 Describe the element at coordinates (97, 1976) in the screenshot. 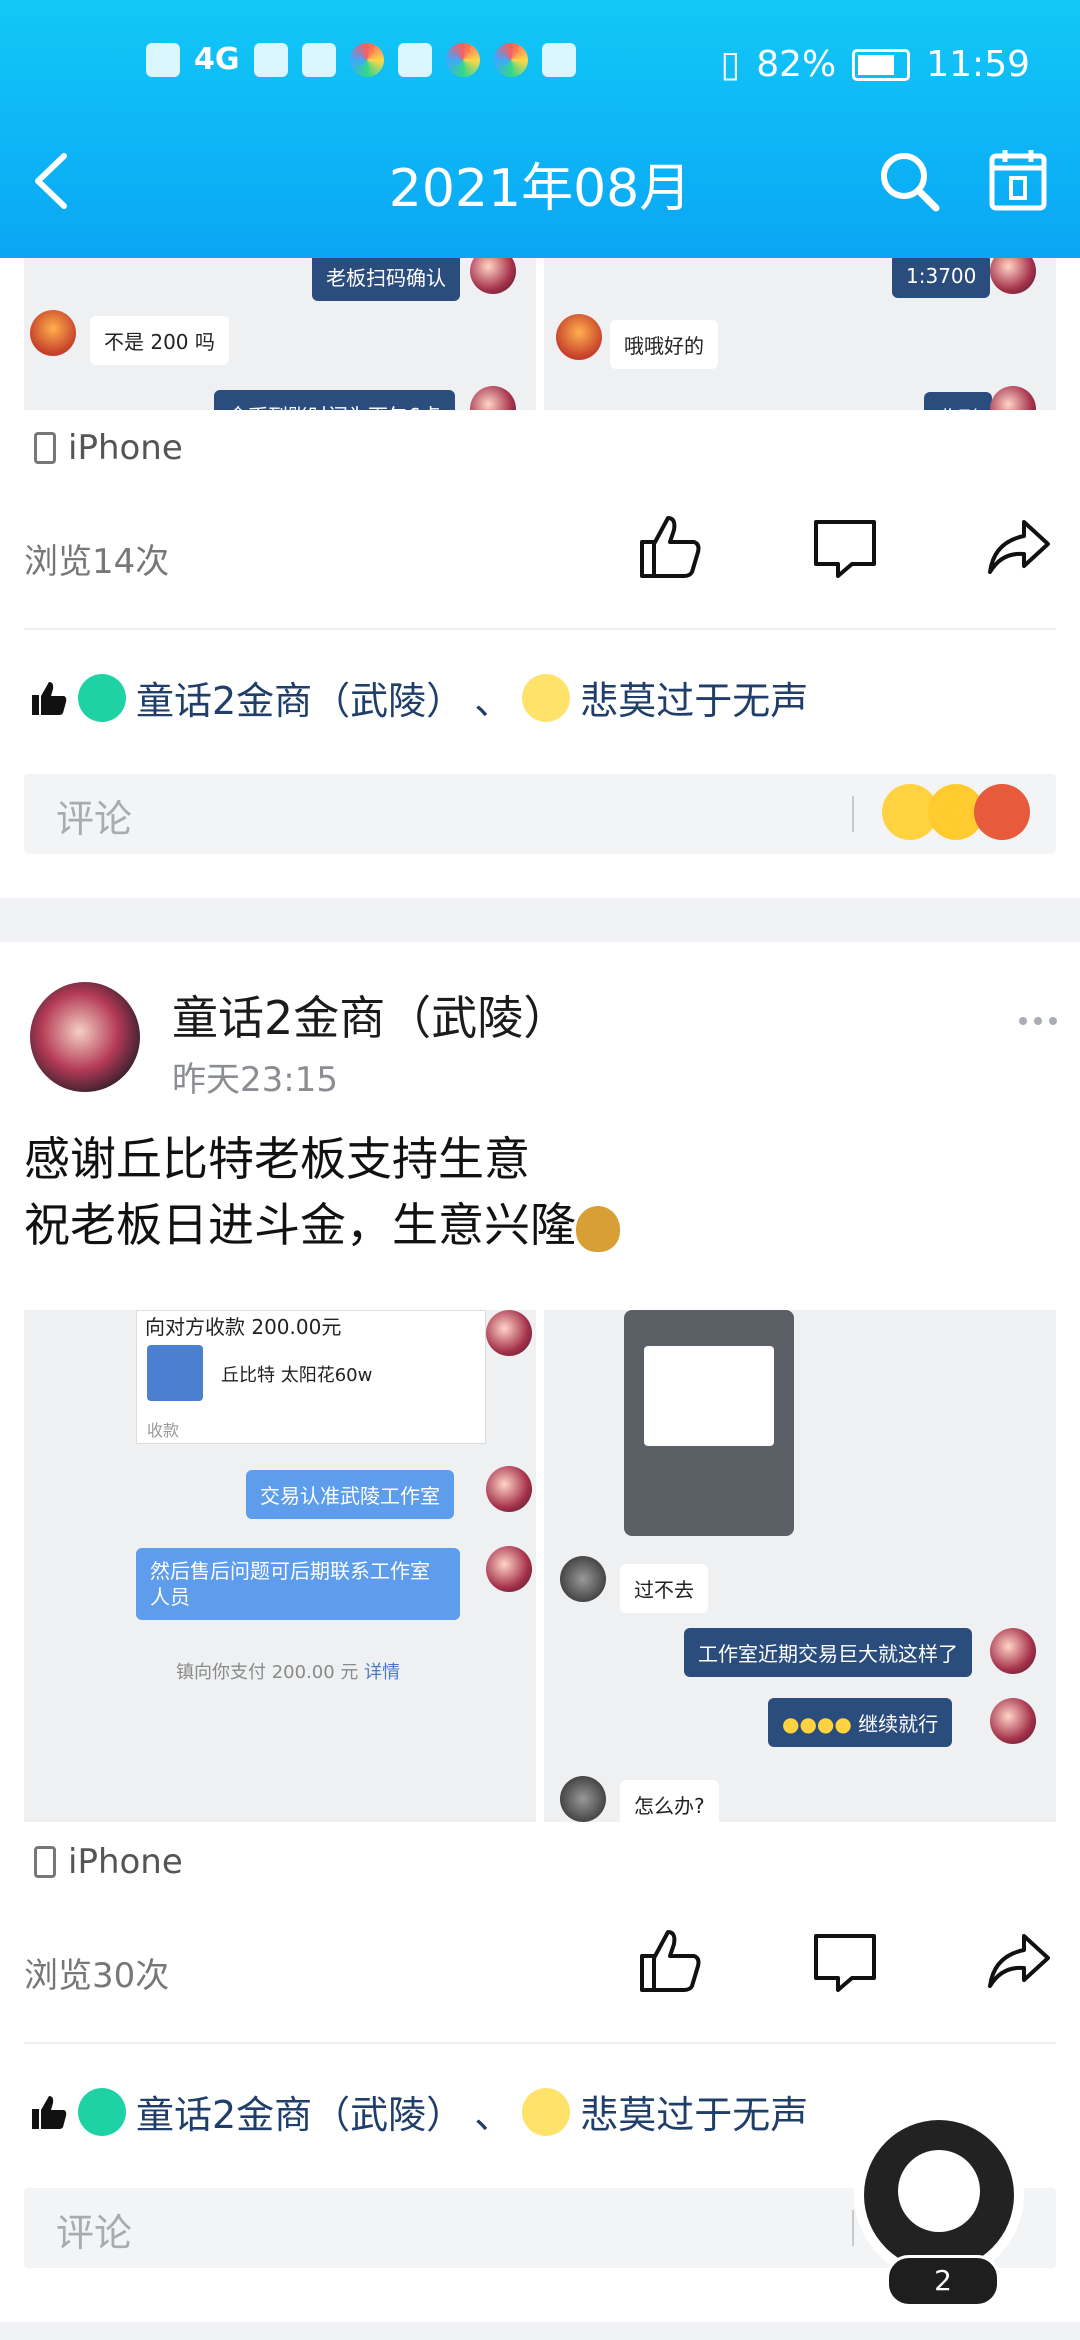

I see `view-count: 浏览30次` at that location.